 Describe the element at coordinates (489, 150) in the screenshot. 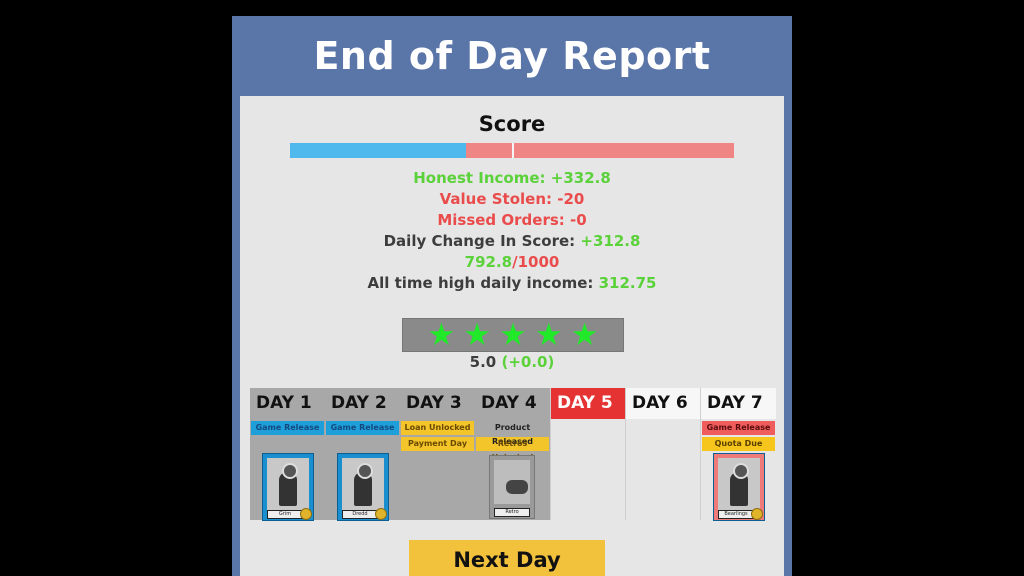

I see `score-bar-loss` at that location.